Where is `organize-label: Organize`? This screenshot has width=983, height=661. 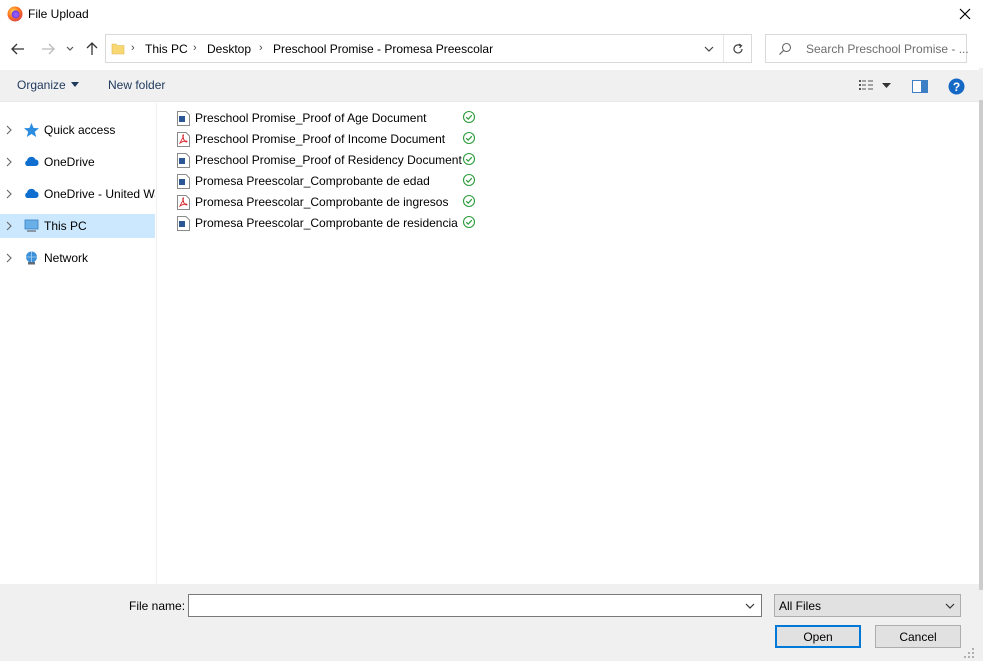
organize-label: Organize is located at coordinates (41, 85).